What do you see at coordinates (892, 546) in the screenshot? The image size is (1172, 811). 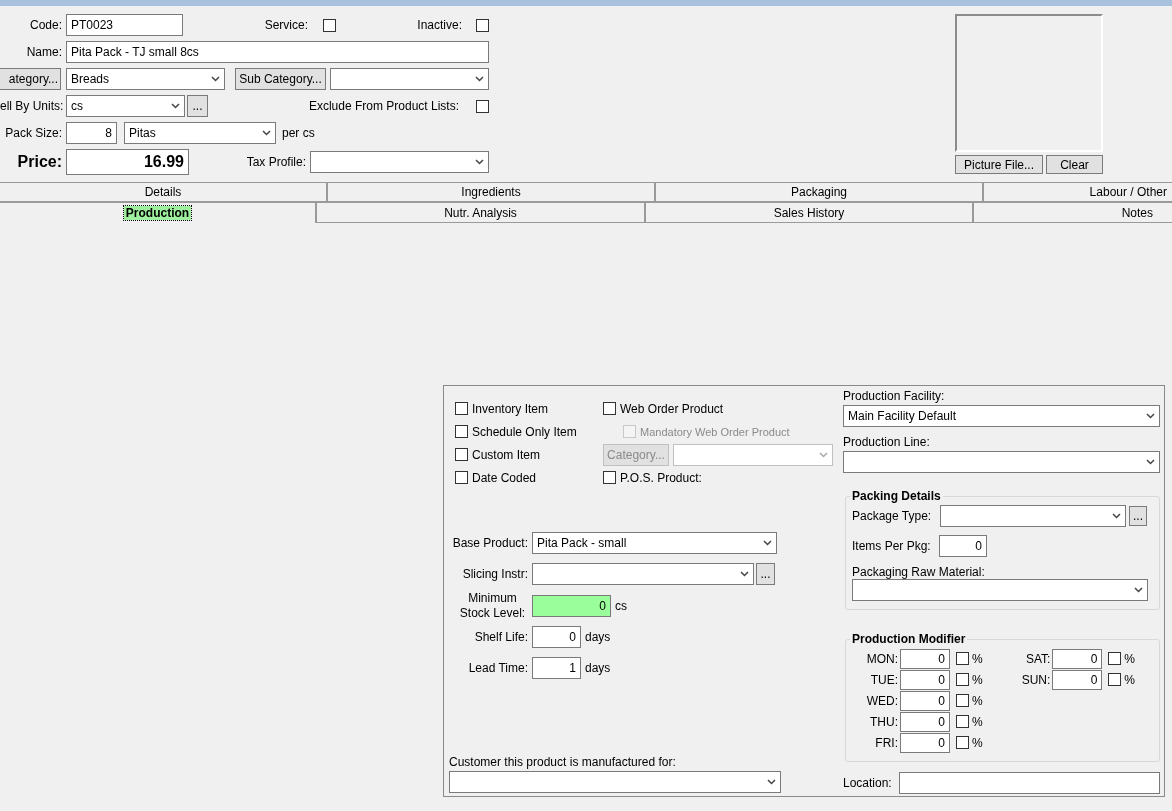 I see `field-label: Items Per Pkg:` at bounding box center [892, 546].